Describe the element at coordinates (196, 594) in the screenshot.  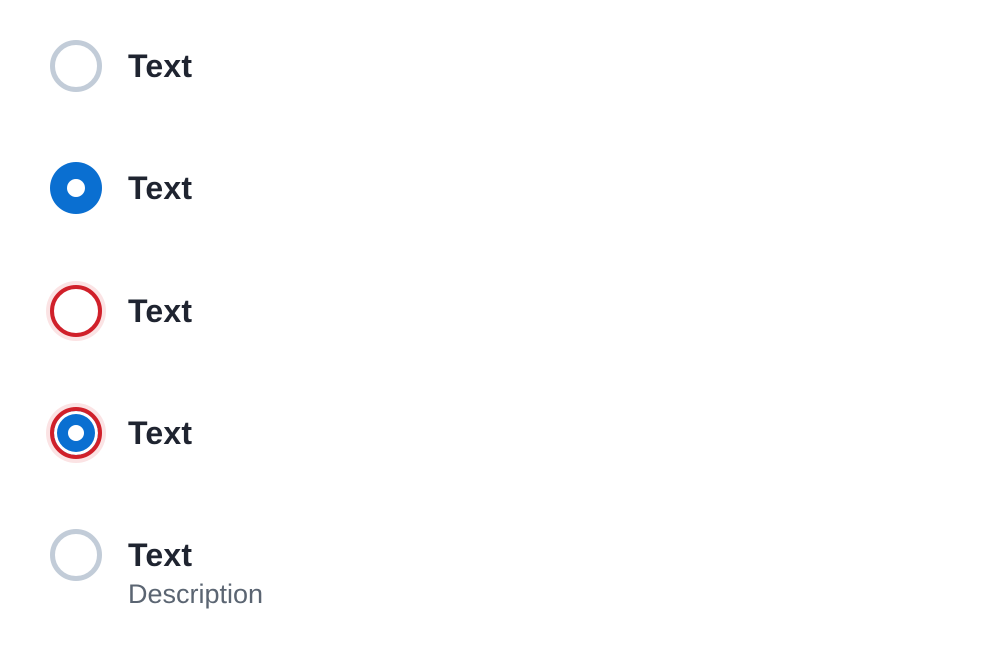
I see `radio-description: Description` at that location.